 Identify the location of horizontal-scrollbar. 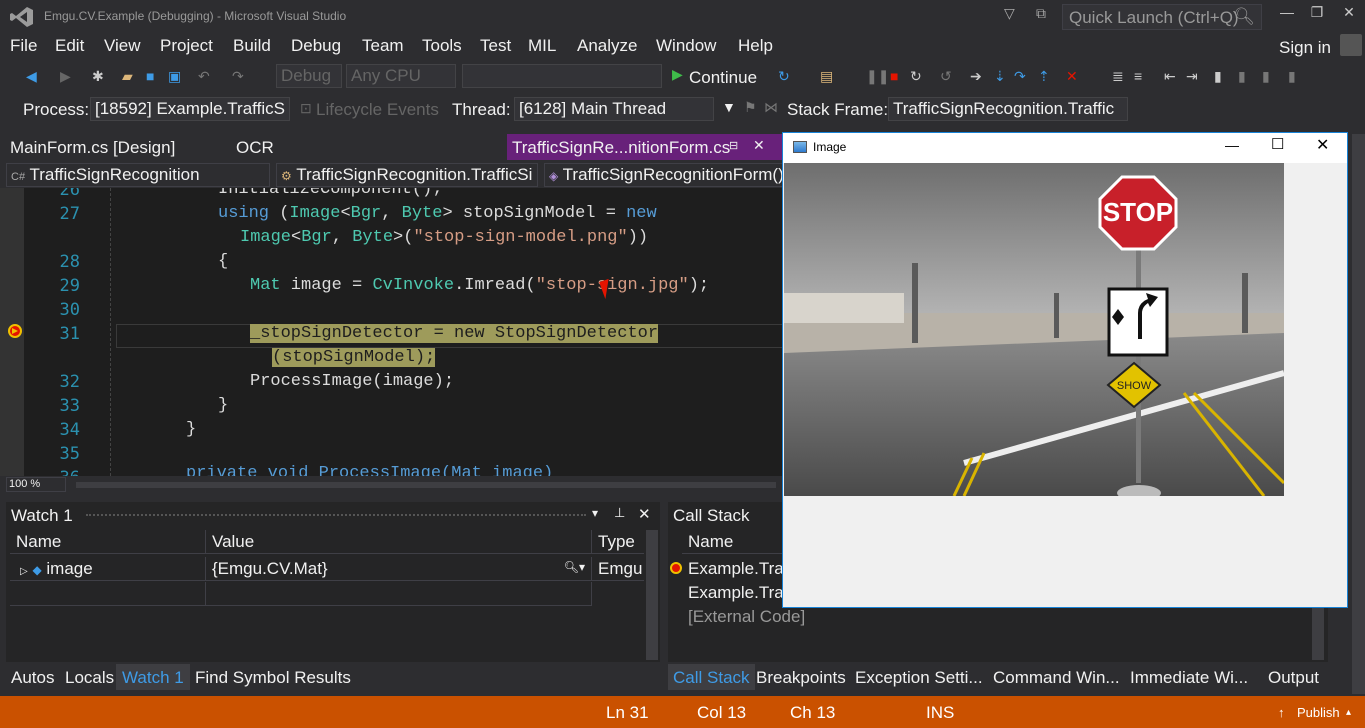
(426, 485).